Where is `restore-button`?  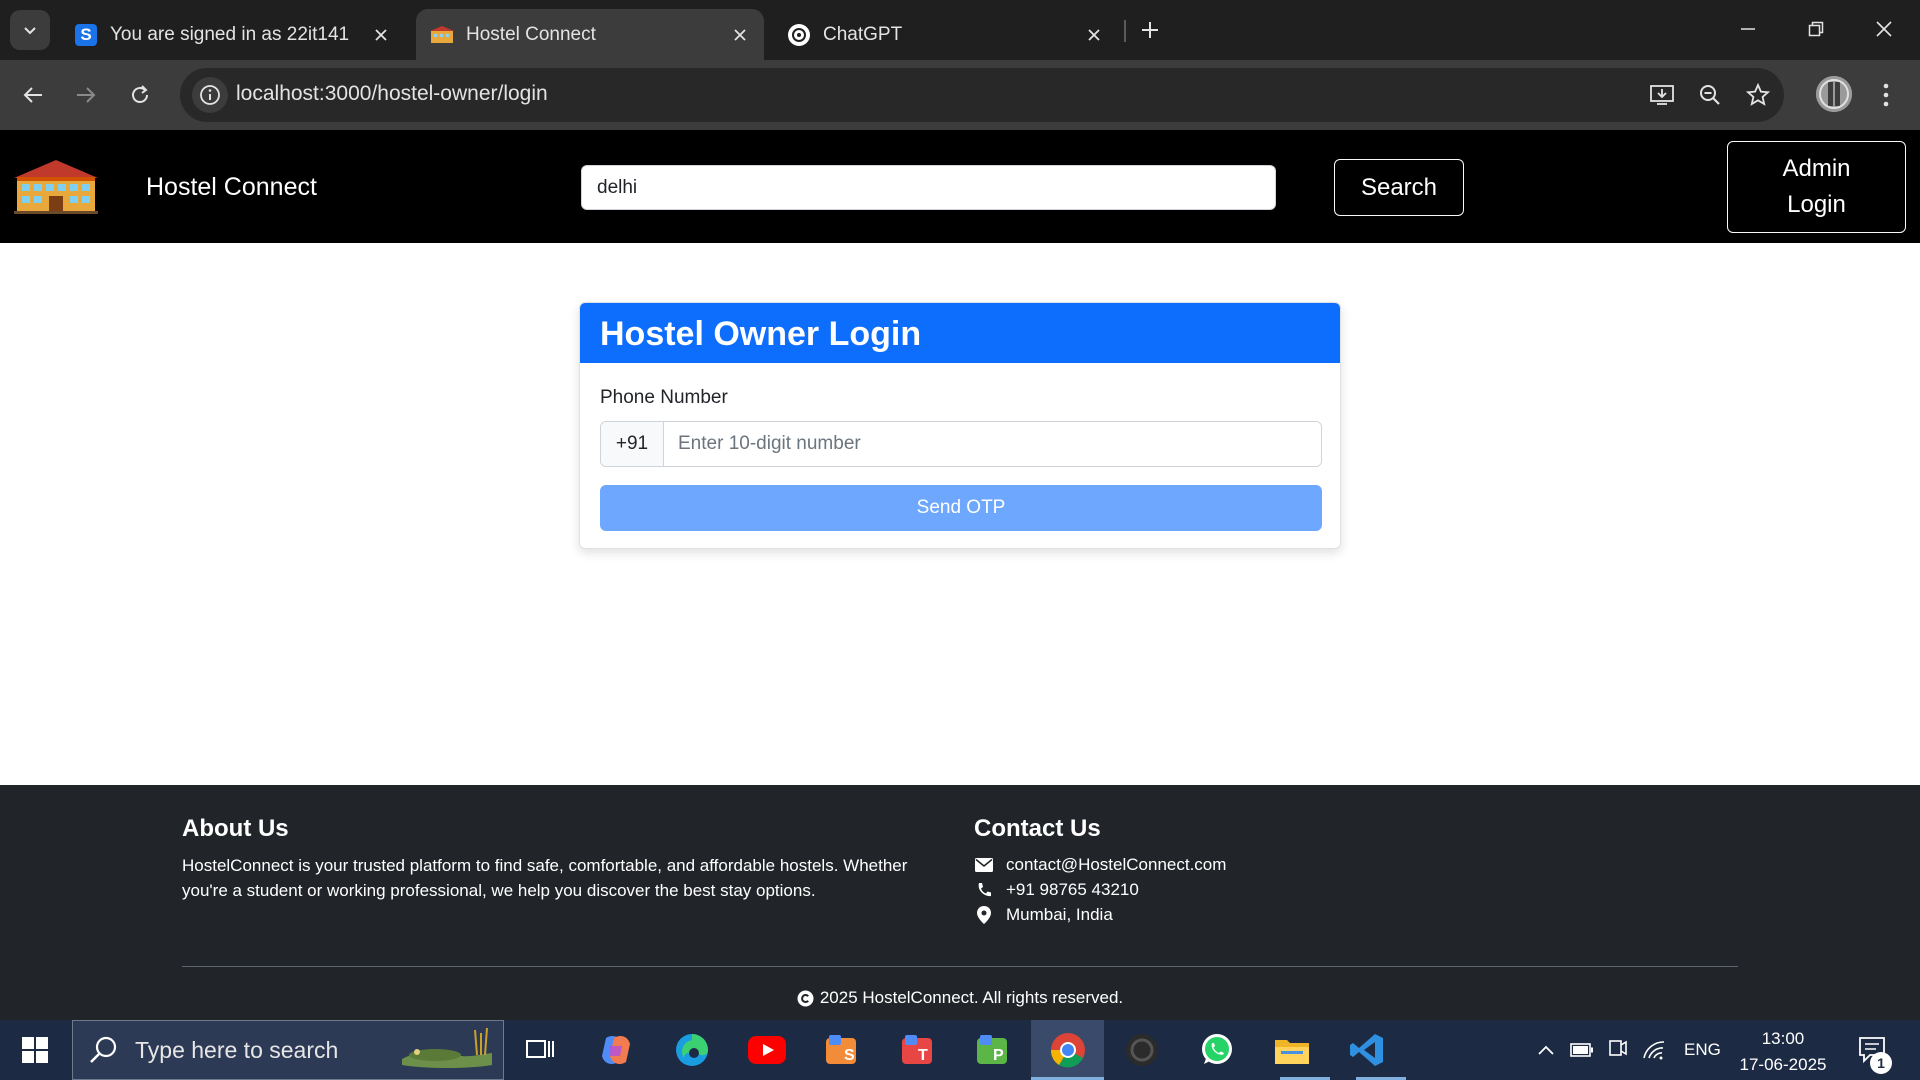
restore-button is located at coordinates (1816, 29).